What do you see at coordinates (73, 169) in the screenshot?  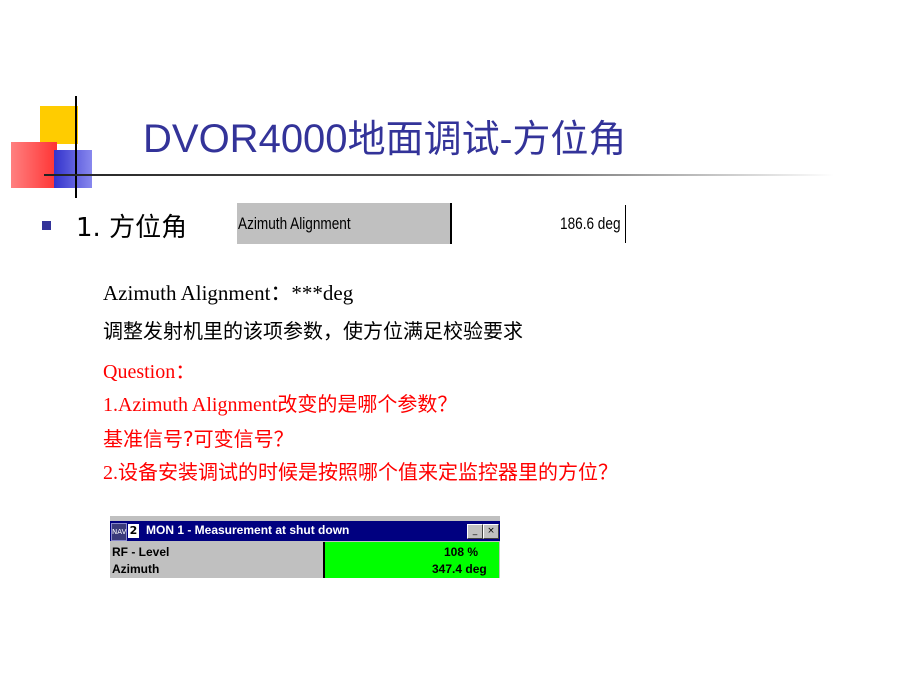 I see `logo-blue-square` at bounding box center [73, 169].